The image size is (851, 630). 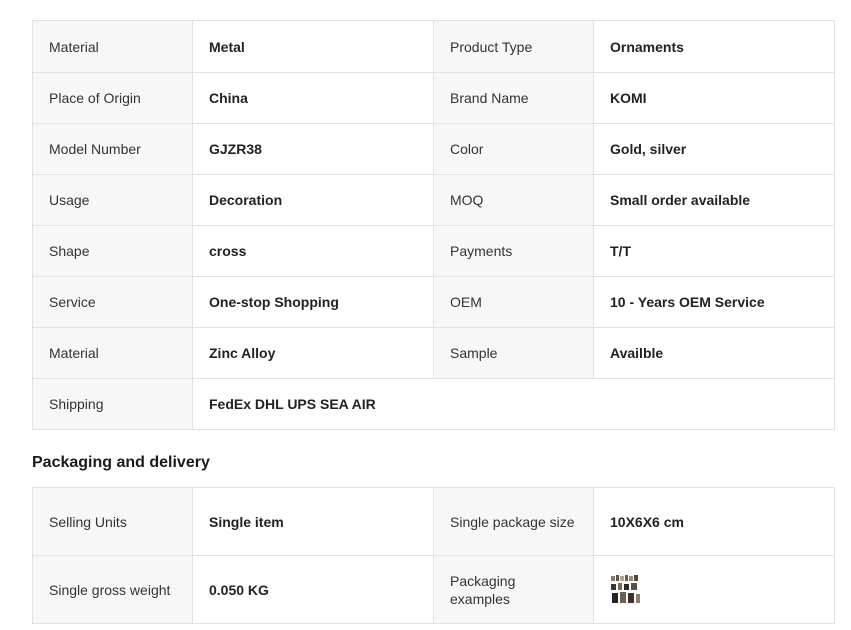 What do you see at coordinates (313, 521) in the screenshot?
I see `packaging-value: Single item` at bounding box center [313, 521].